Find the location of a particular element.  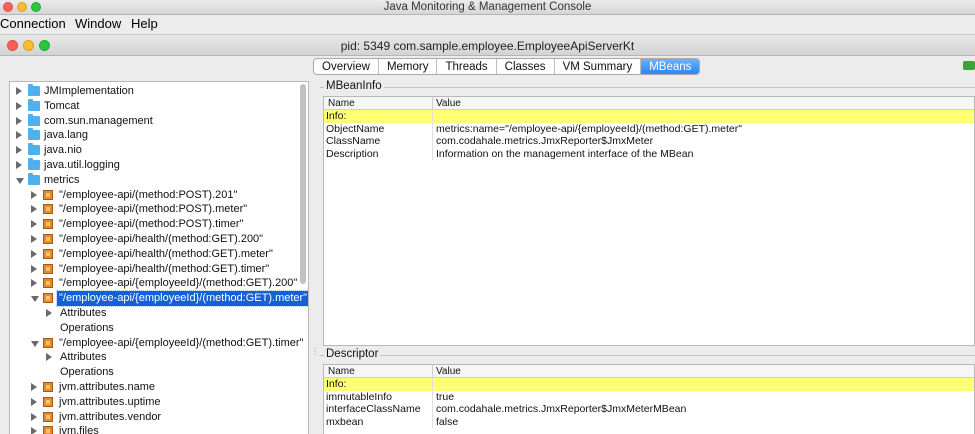

tree-node: com.sun.management is located at coordinates (155, 121).